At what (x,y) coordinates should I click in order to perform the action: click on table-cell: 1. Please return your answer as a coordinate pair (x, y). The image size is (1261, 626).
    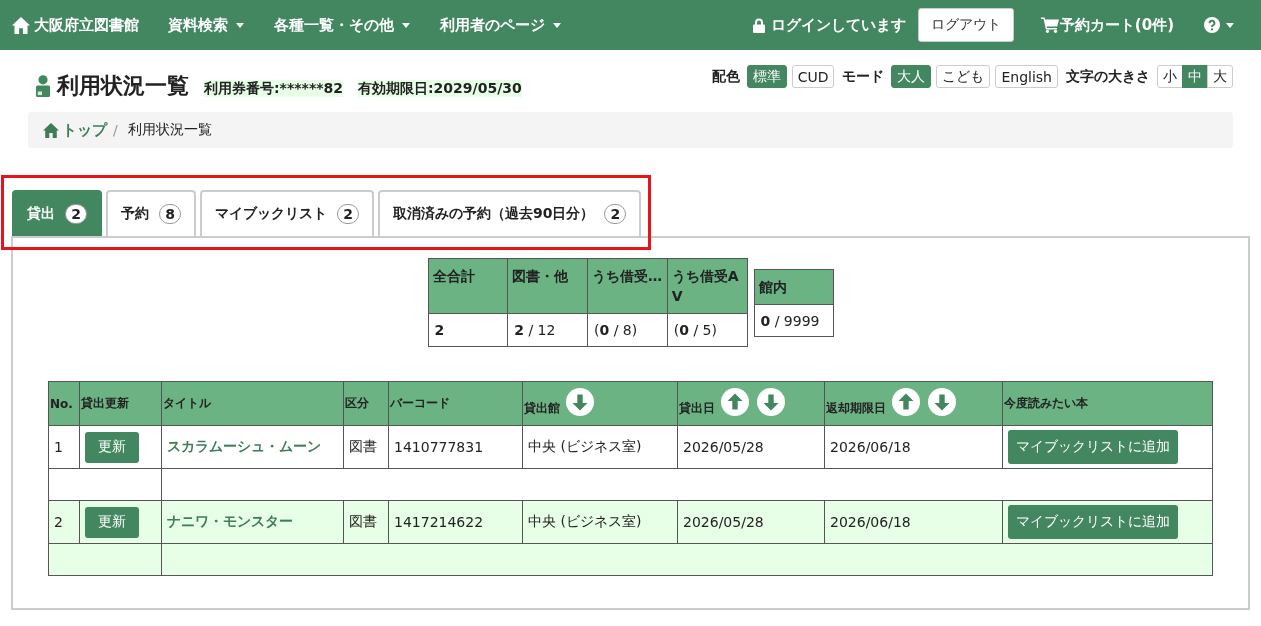
    Looking at the image, I should click on (64, 447).